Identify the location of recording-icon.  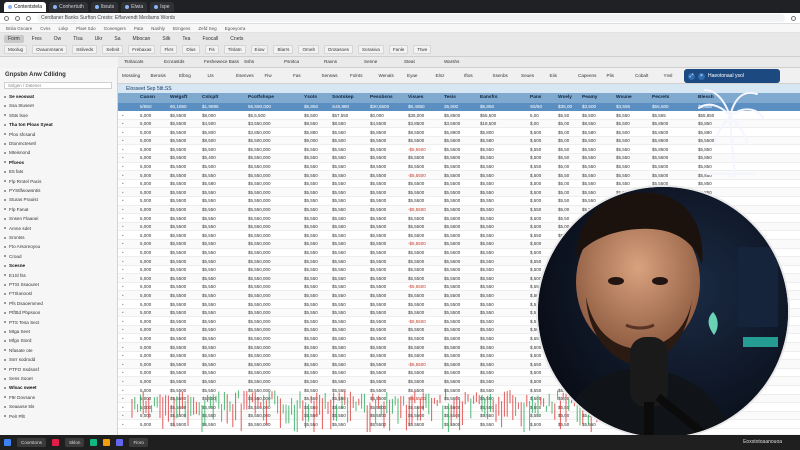
(55, 442).